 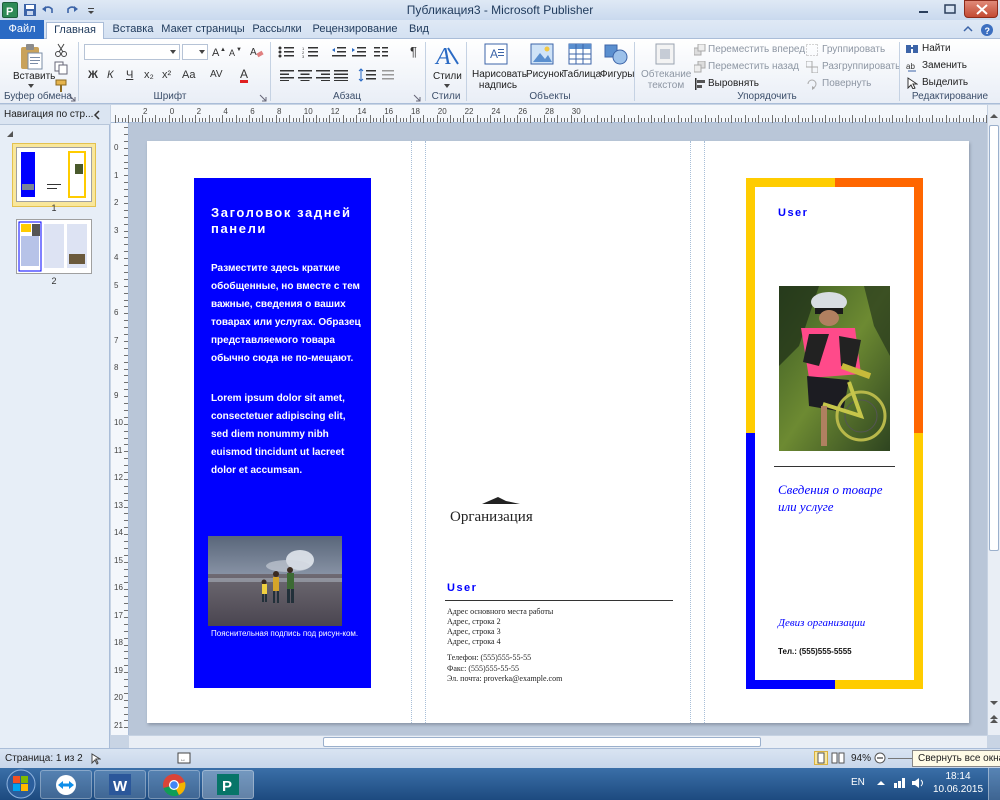 What do you see at coordinates (447, 56) in the screenshot?
I see `styles-icon: A` at bounding box center [447, 56].